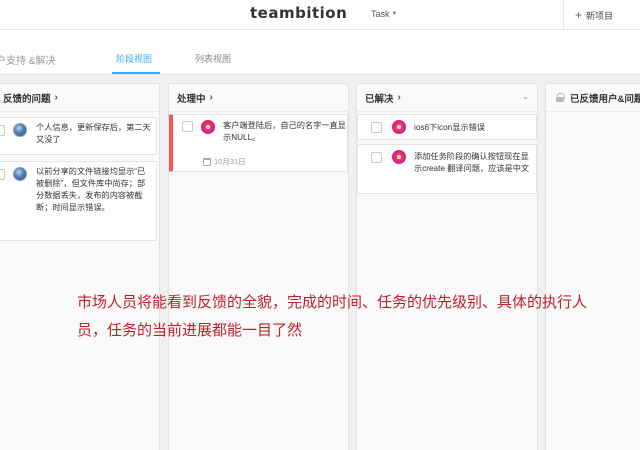 This screenshot has height=450, width=640. Describe the element at coordinates (525, 96) in the screenshot. I see `chevron-down-icon: ⌄` at that location.